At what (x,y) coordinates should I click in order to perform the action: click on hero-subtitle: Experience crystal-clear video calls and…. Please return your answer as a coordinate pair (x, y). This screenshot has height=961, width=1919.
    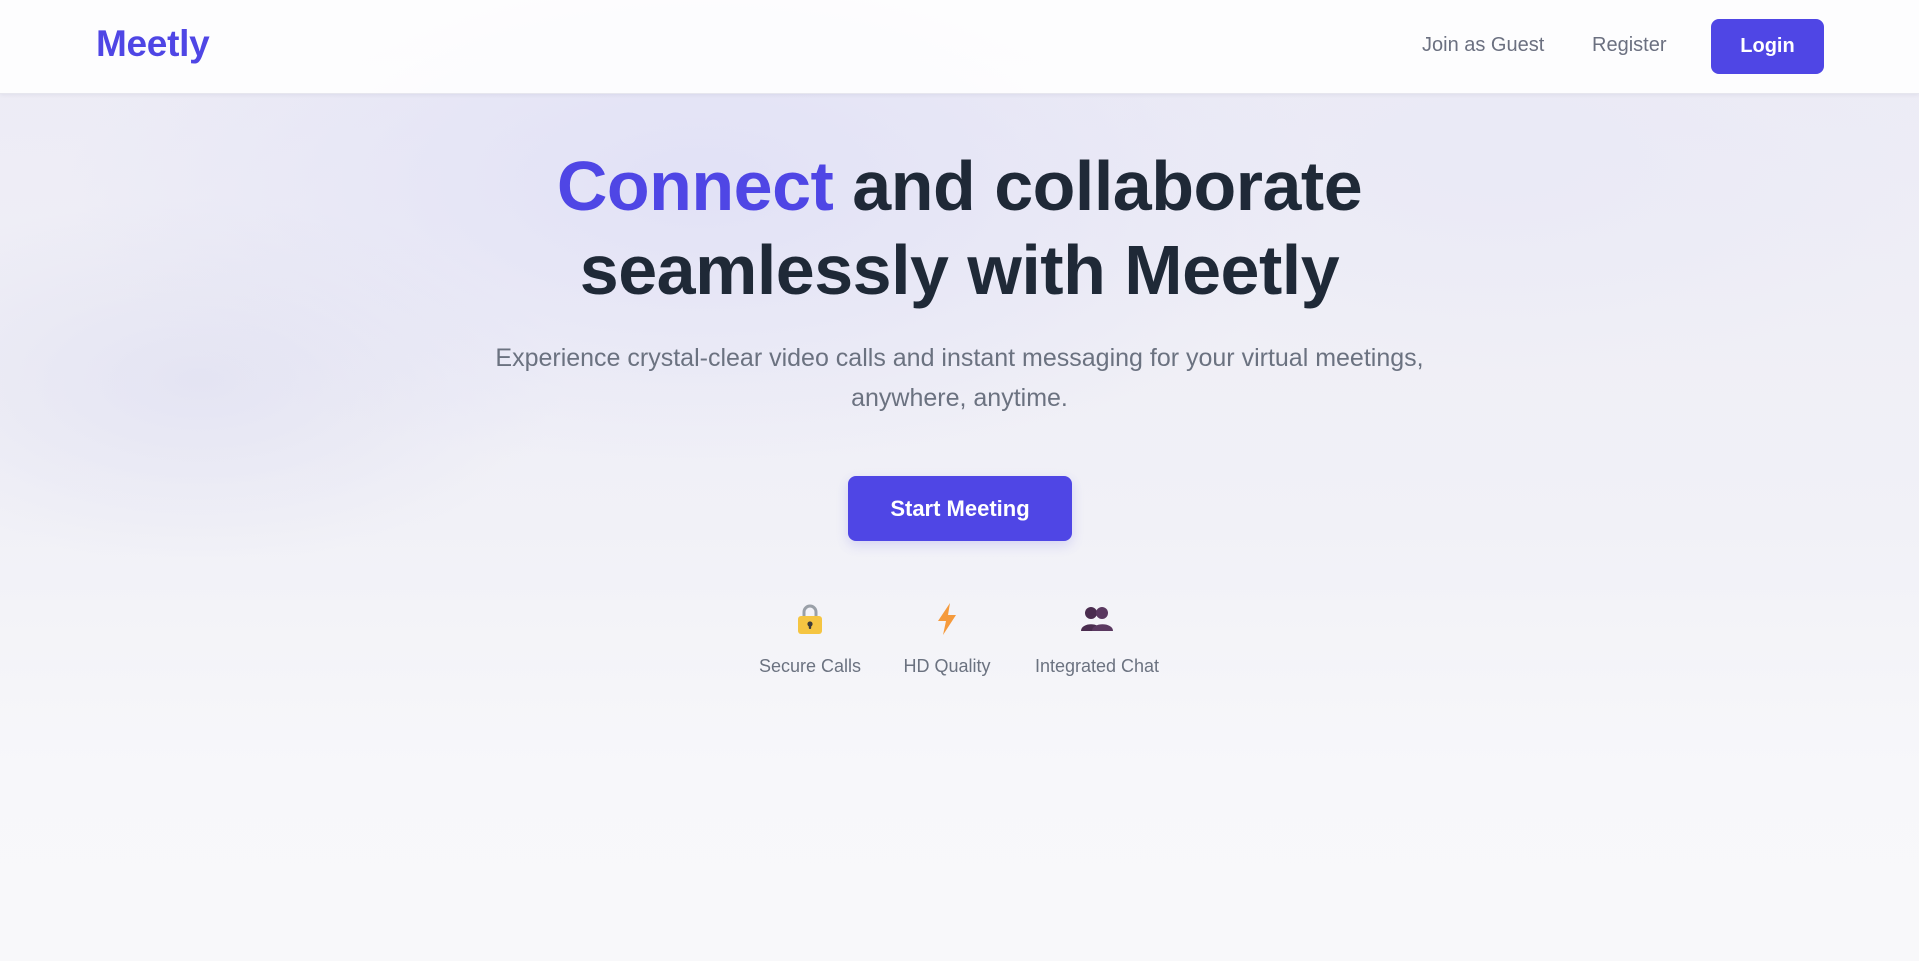
    Looking at the image, I should click on (959, 378).